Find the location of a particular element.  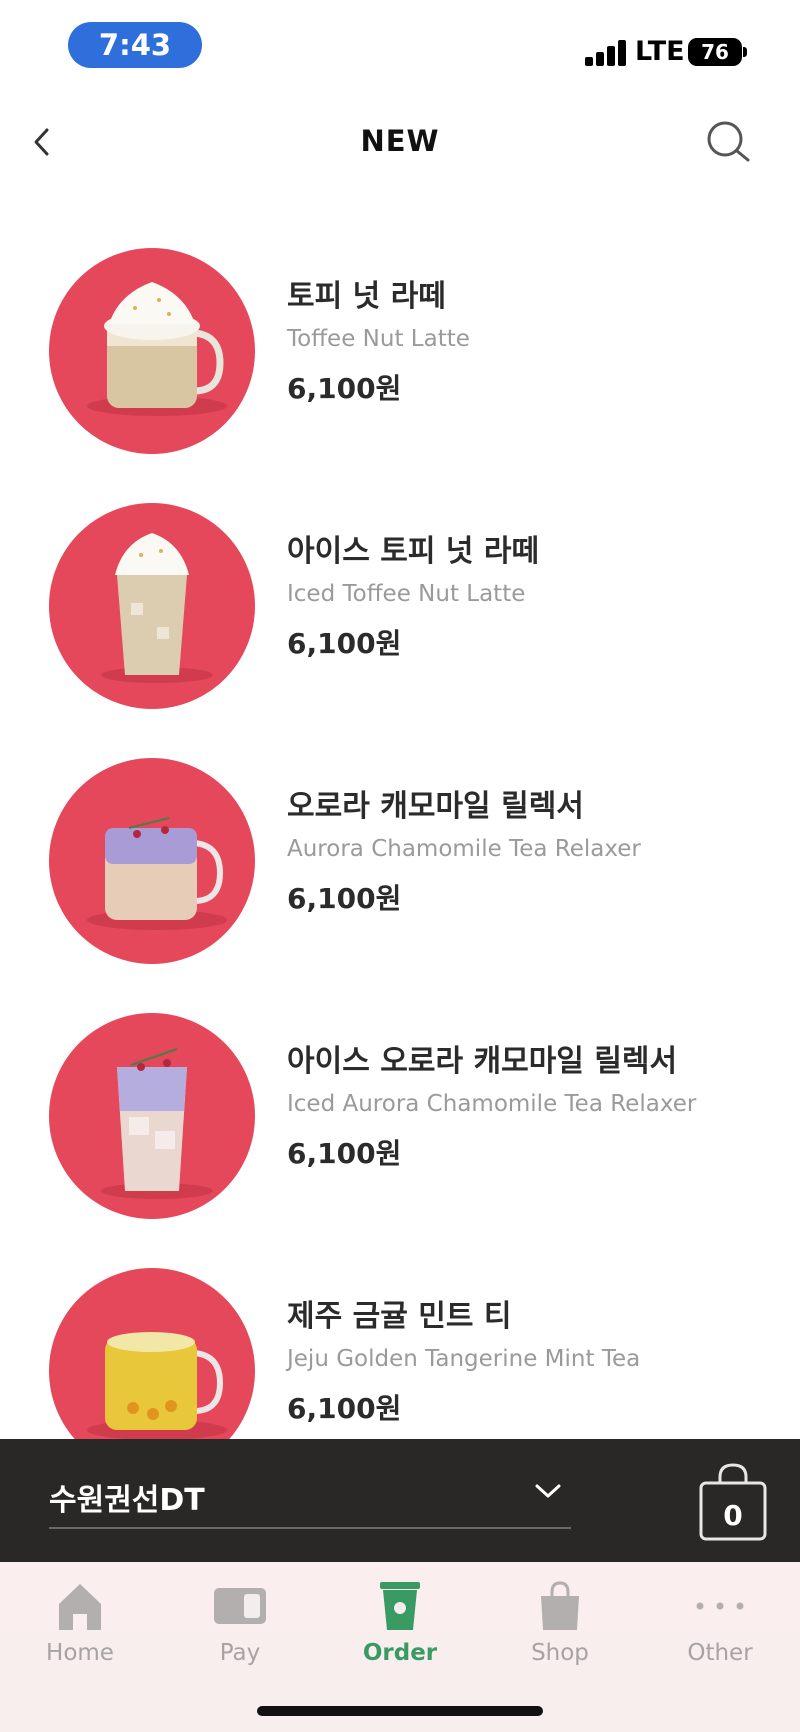

tab-label: Pay is located at coordinates (240, 1653).